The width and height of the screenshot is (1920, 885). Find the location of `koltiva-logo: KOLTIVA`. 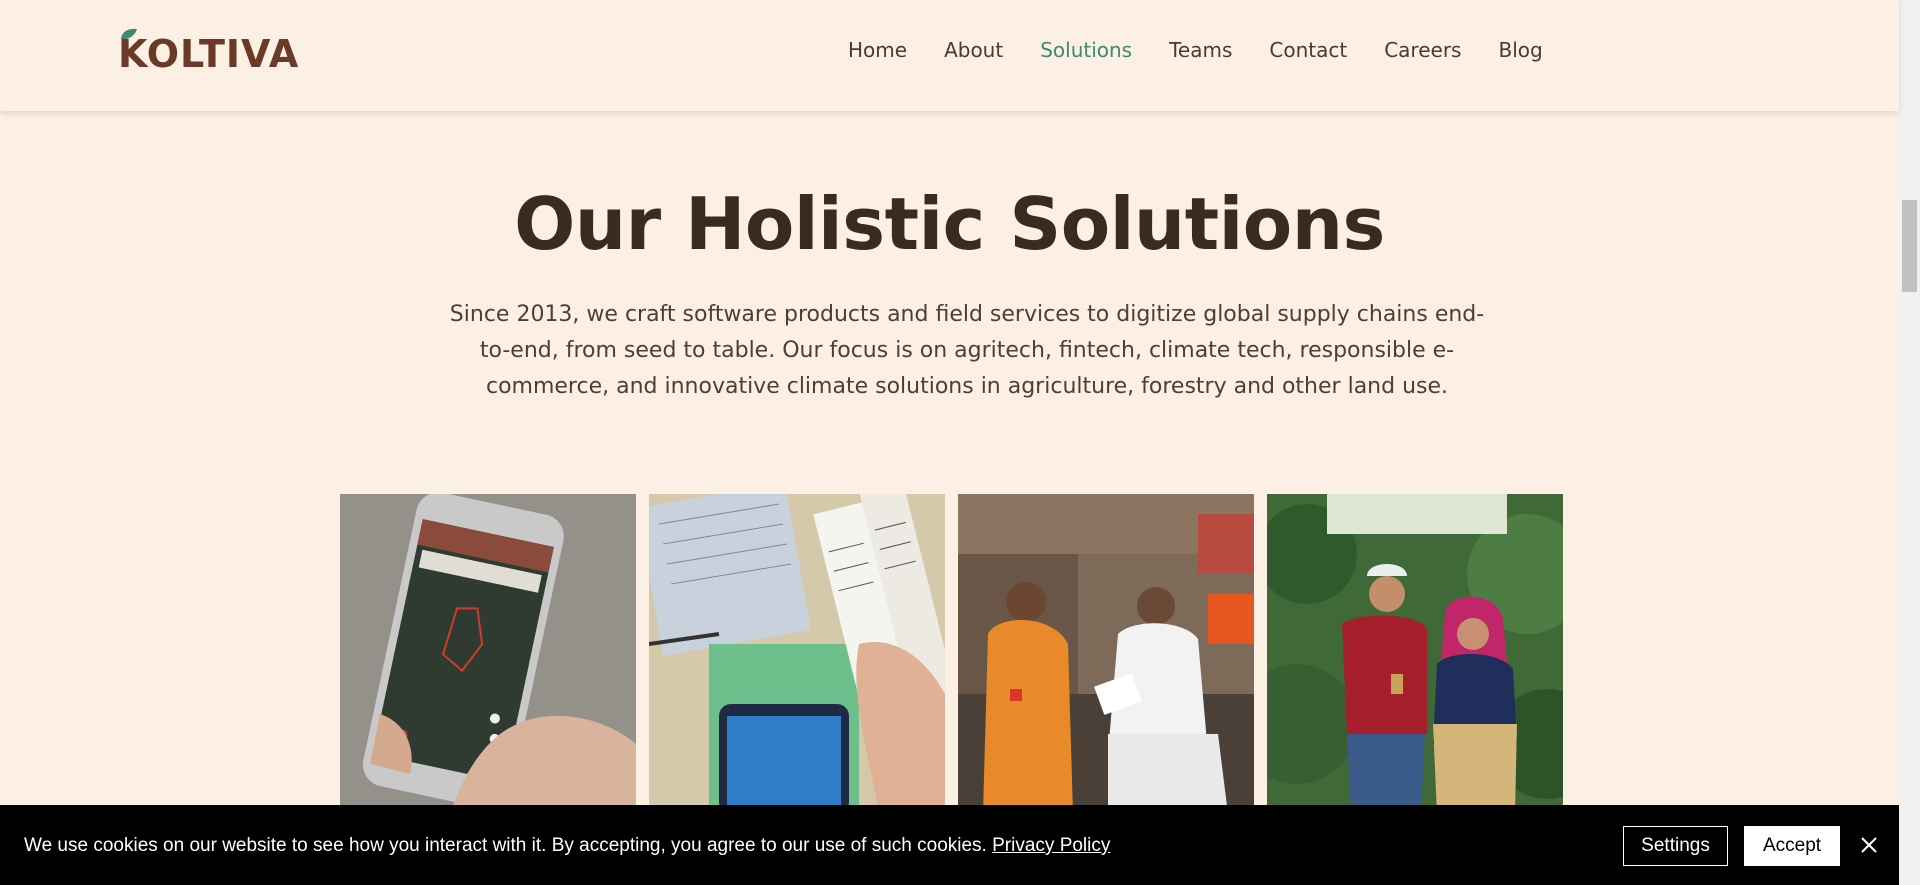

koltiva-logo: KOLTIVA is located at coordinates (209, 53).